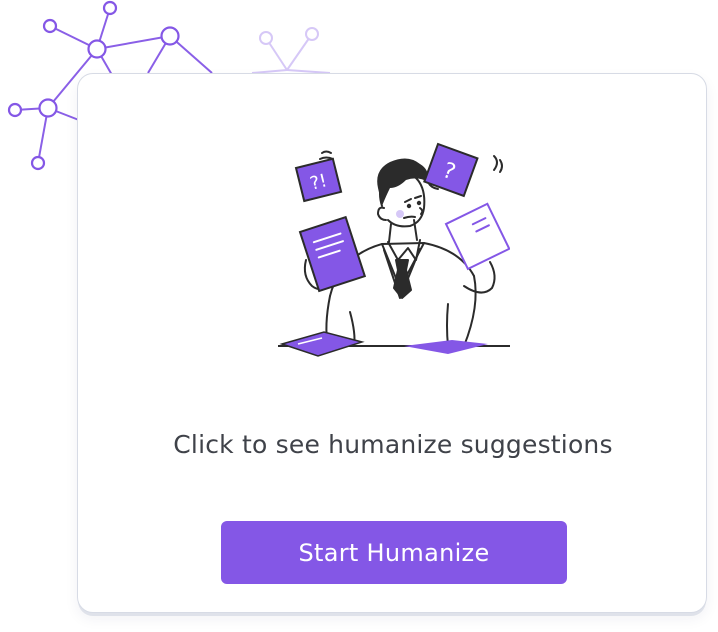 This screenshot has height=632, width=718. What do you see at coordinates (332, 254) in the screenshot?
I see `document-left-hand` at bounding box center [332, 254].